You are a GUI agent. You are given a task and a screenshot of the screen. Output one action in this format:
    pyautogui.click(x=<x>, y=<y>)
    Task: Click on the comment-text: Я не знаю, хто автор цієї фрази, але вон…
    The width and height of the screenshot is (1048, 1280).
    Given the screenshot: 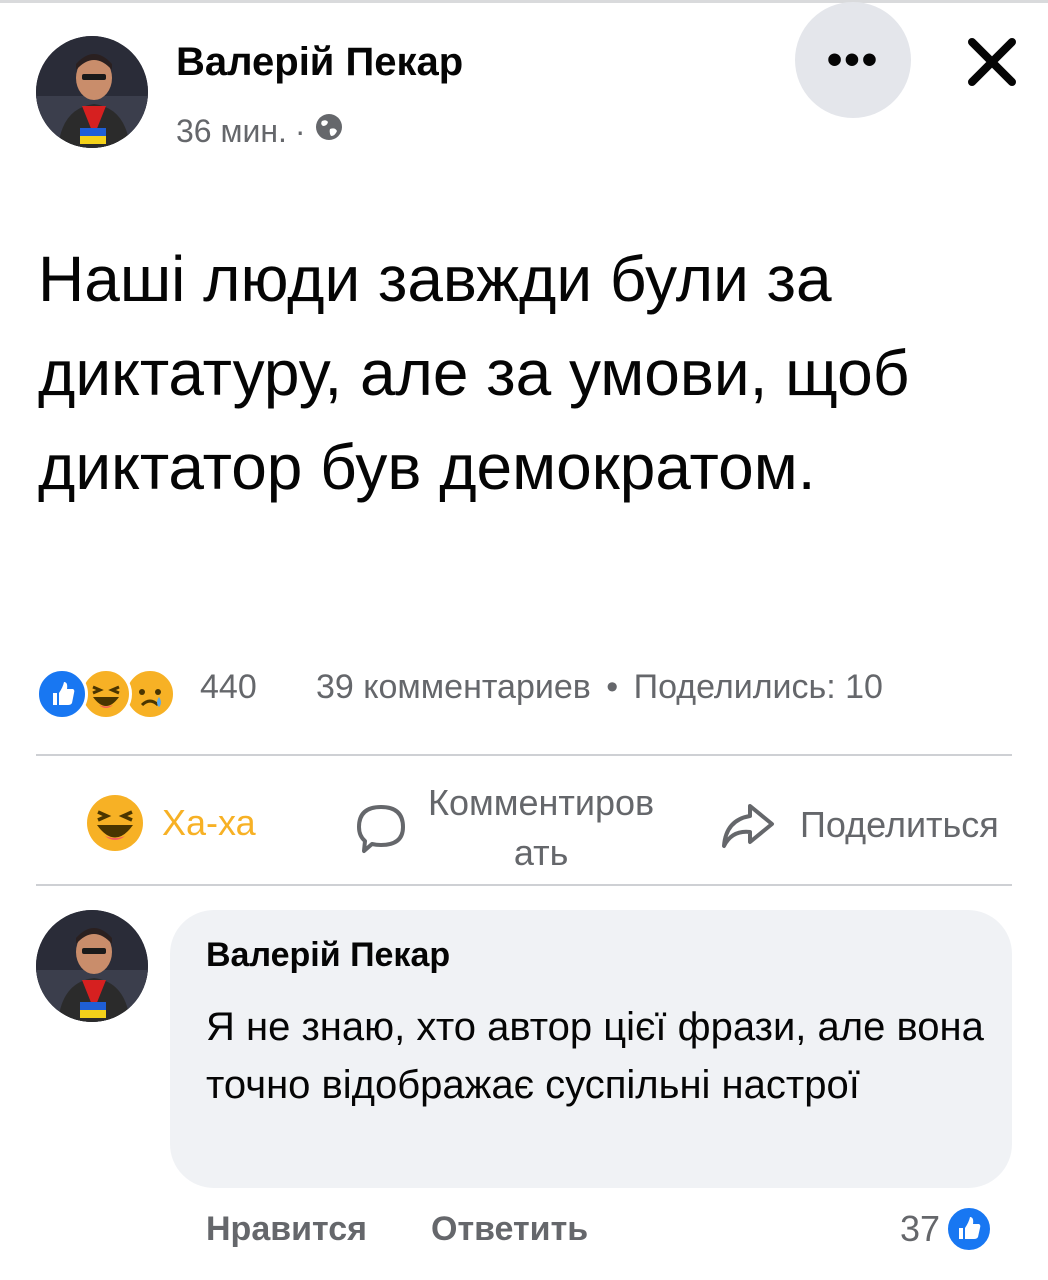 What is the action you would take?
    pyautogui.click(x=595, y=1056)
    